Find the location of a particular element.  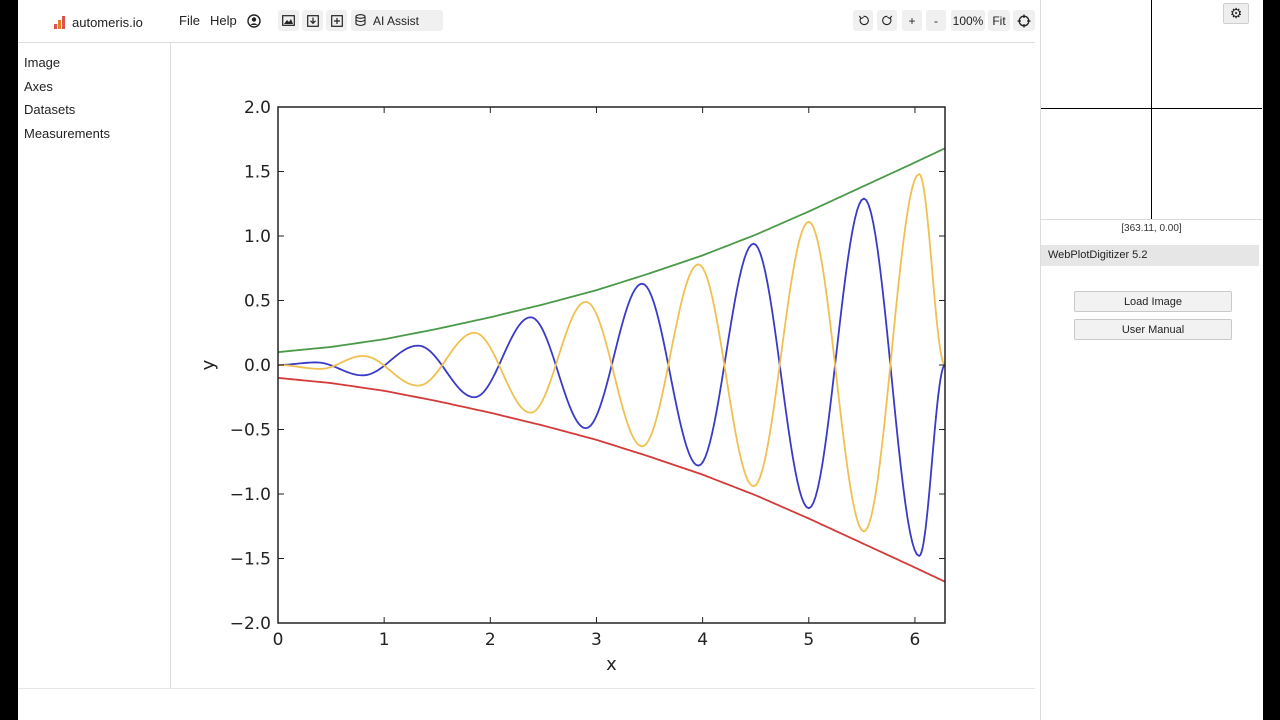

crosshair-button is located at coordinates (1024, 20).